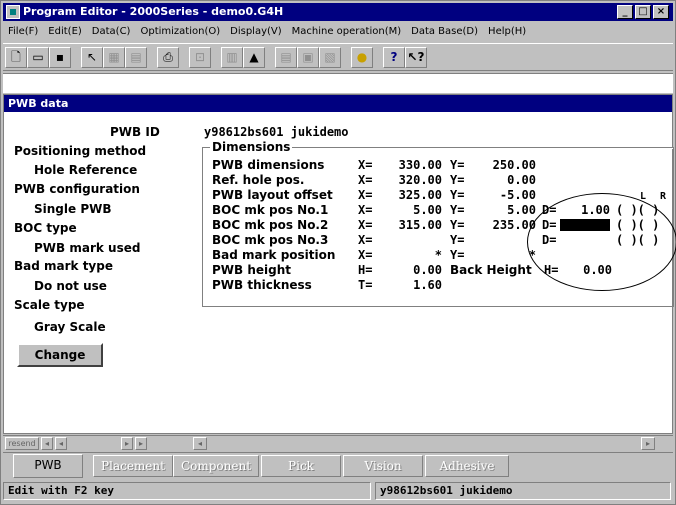 The image size is (676, 505). I want to click on row-boc-no1-xkey: X=, so click(365, 210).